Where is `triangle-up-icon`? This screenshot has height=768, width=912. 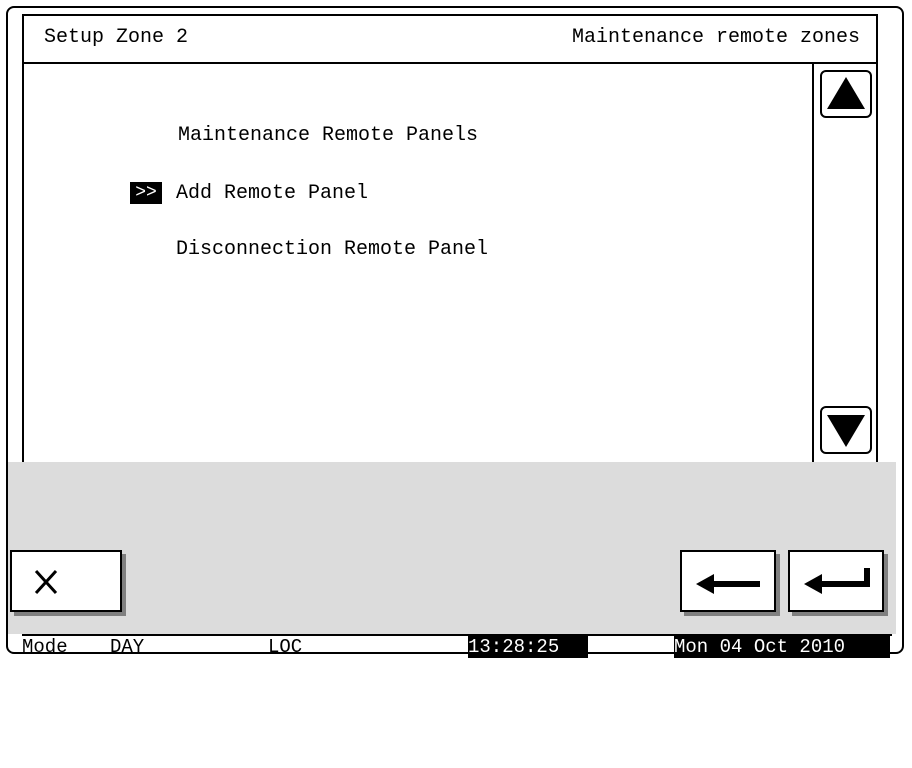 triangle-up-icon is located at coordinates (846, 93).